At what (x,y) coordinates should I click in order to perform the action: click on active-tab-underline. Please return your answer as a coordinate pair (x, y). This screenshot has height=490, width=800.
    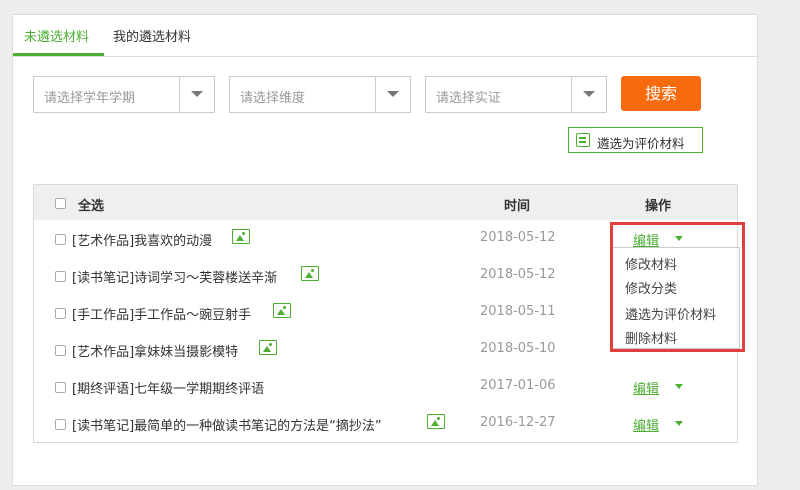
    Looking at the image, I should click on (58, 54).